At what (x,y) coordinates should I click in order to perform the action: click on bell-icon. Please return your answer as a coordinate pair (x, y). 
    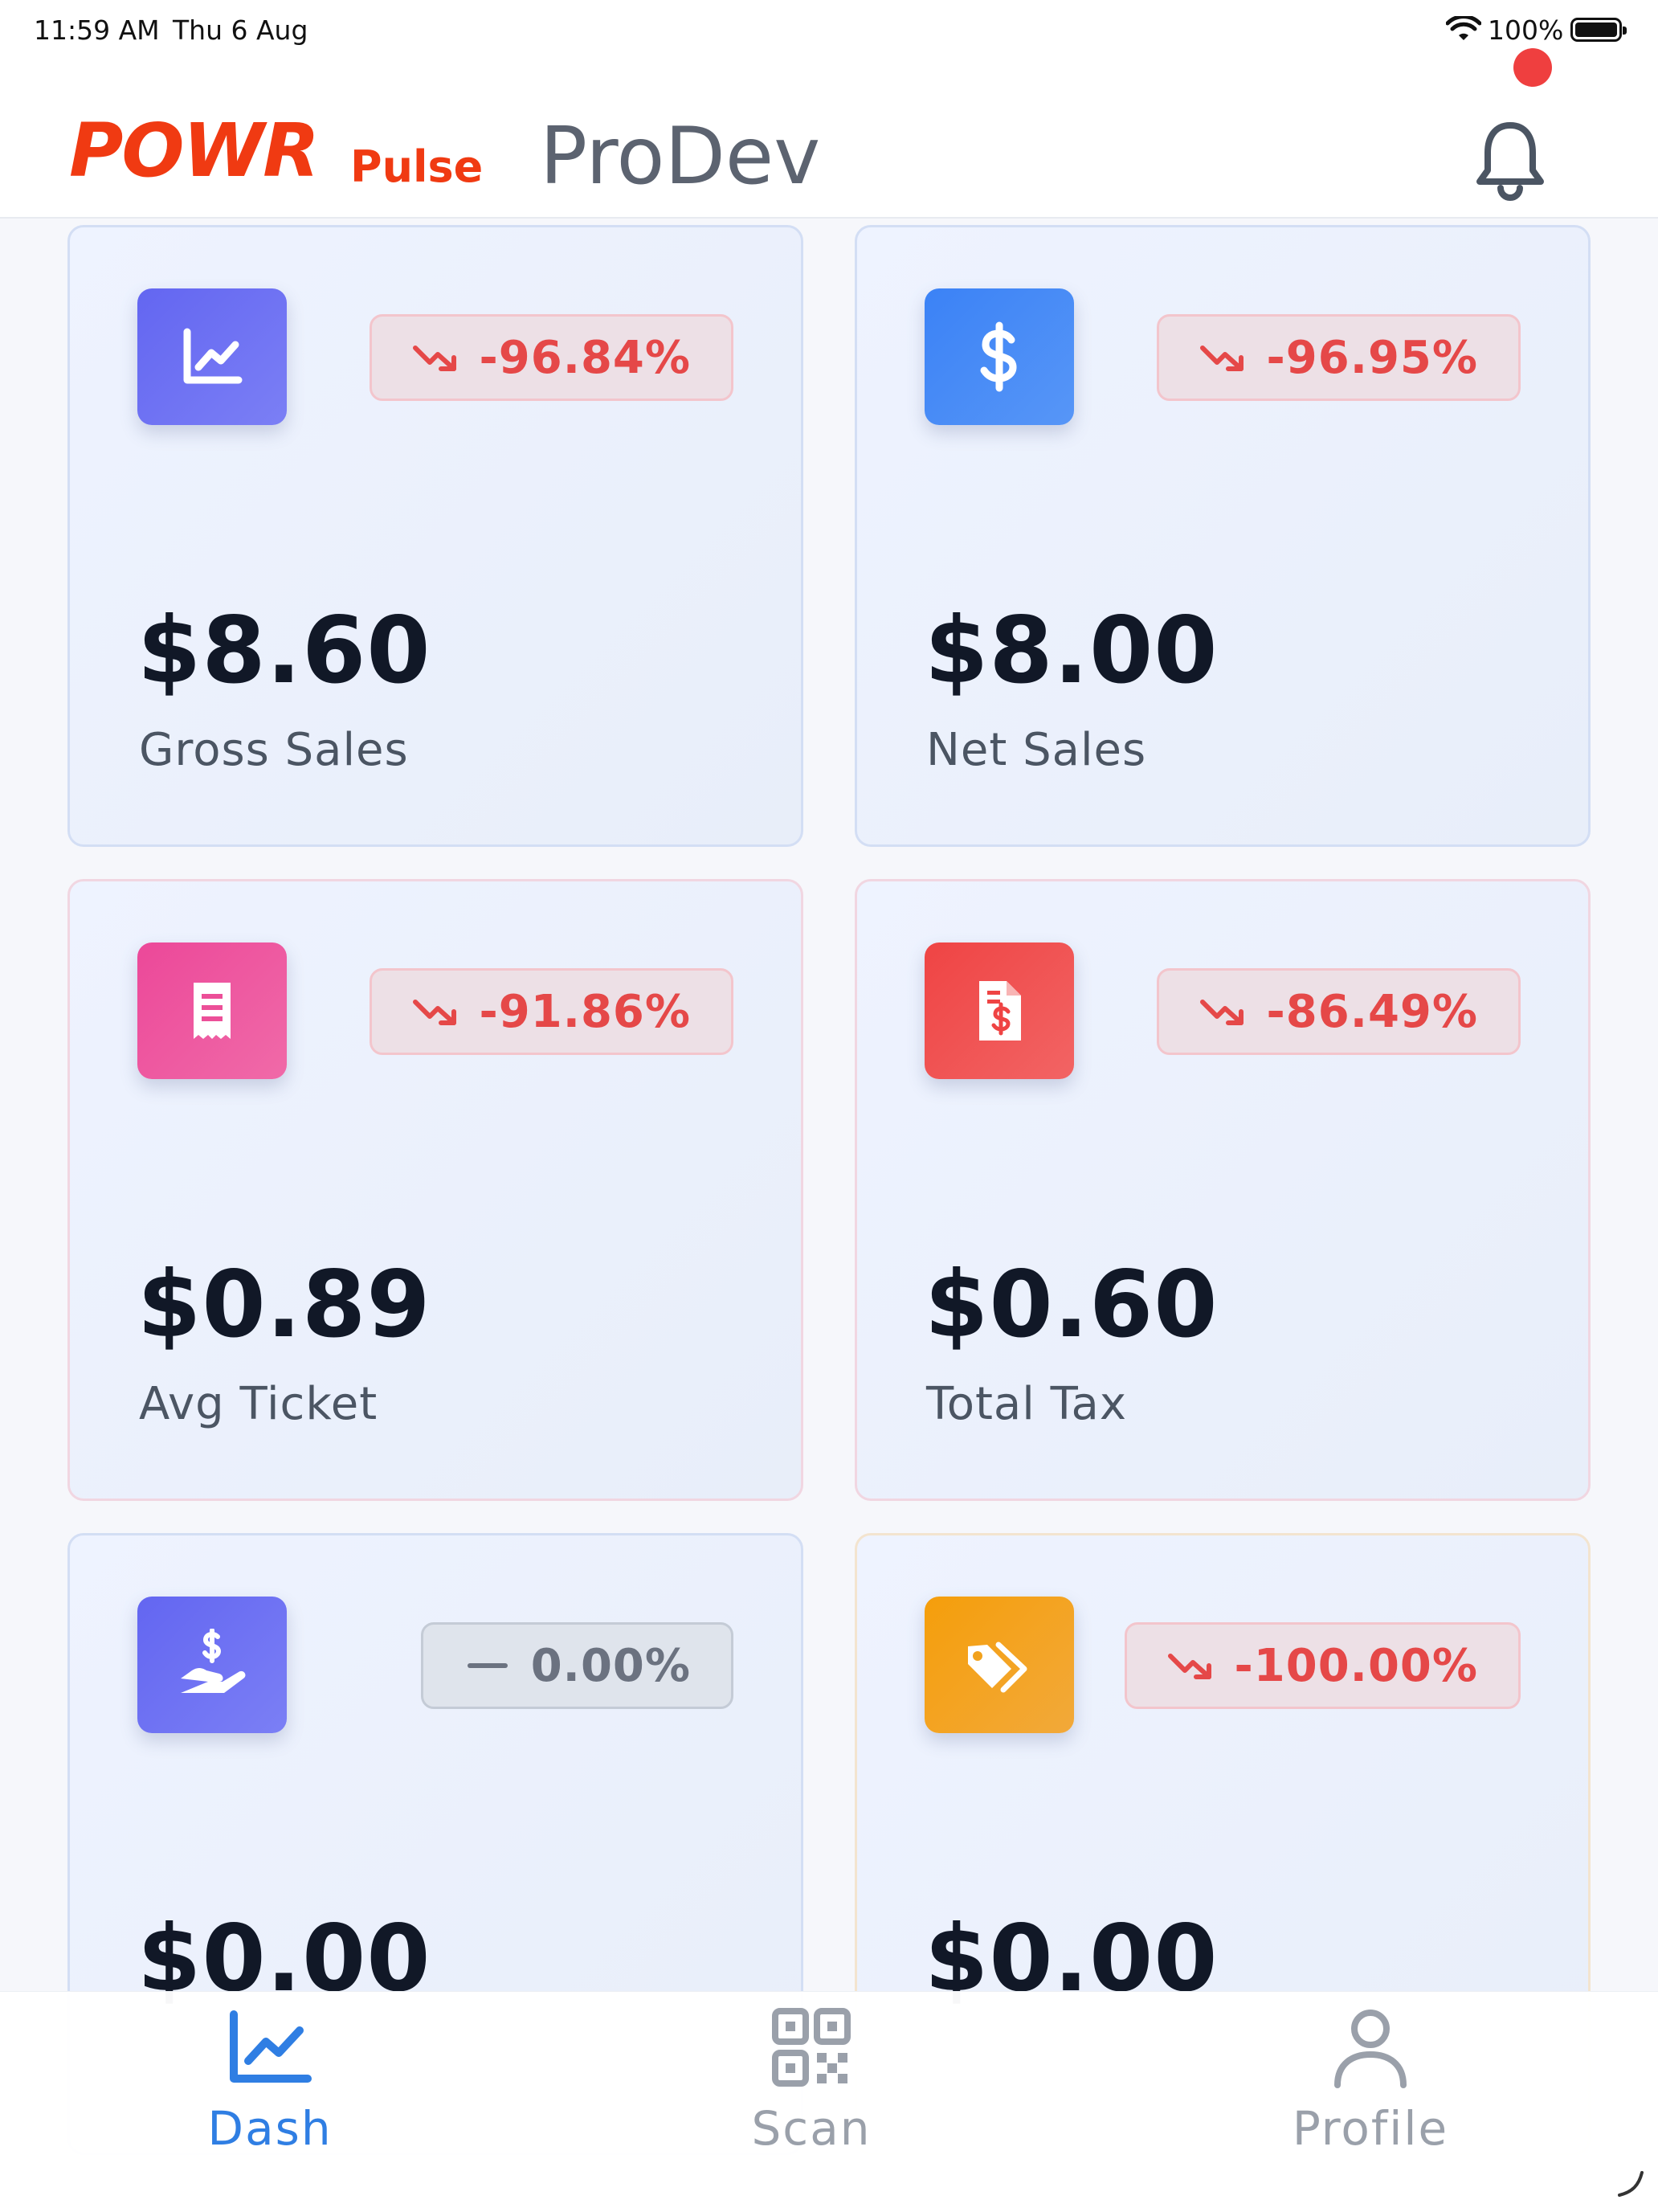
    Looking at the image, I should click on (1510, 158).